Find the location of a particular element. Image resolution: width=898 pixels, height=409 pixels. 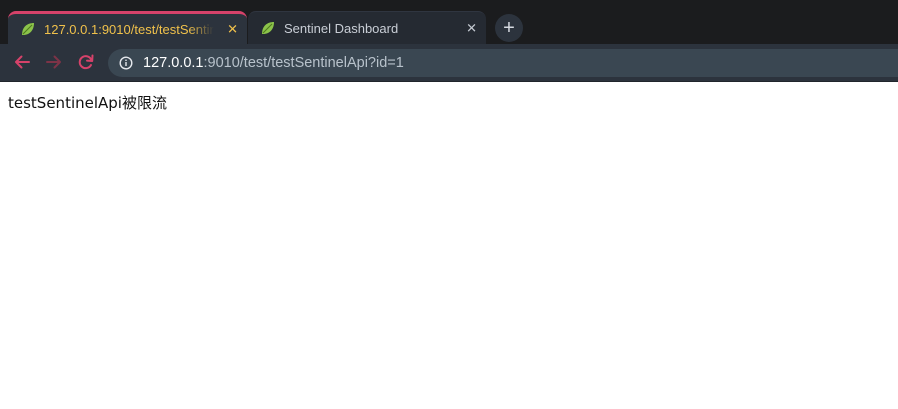

browser-toolbar: 127.0.0.1:9010/test/testSentinelApi?id=1 is located at coordinates (449, 63).